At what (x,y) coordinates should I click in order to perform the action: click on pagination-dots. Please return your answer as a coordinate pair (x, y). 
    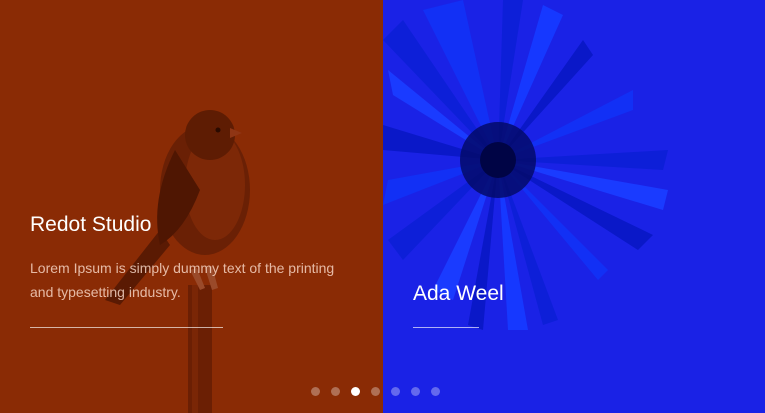
    Looking at the image, I should click on (375, 391).